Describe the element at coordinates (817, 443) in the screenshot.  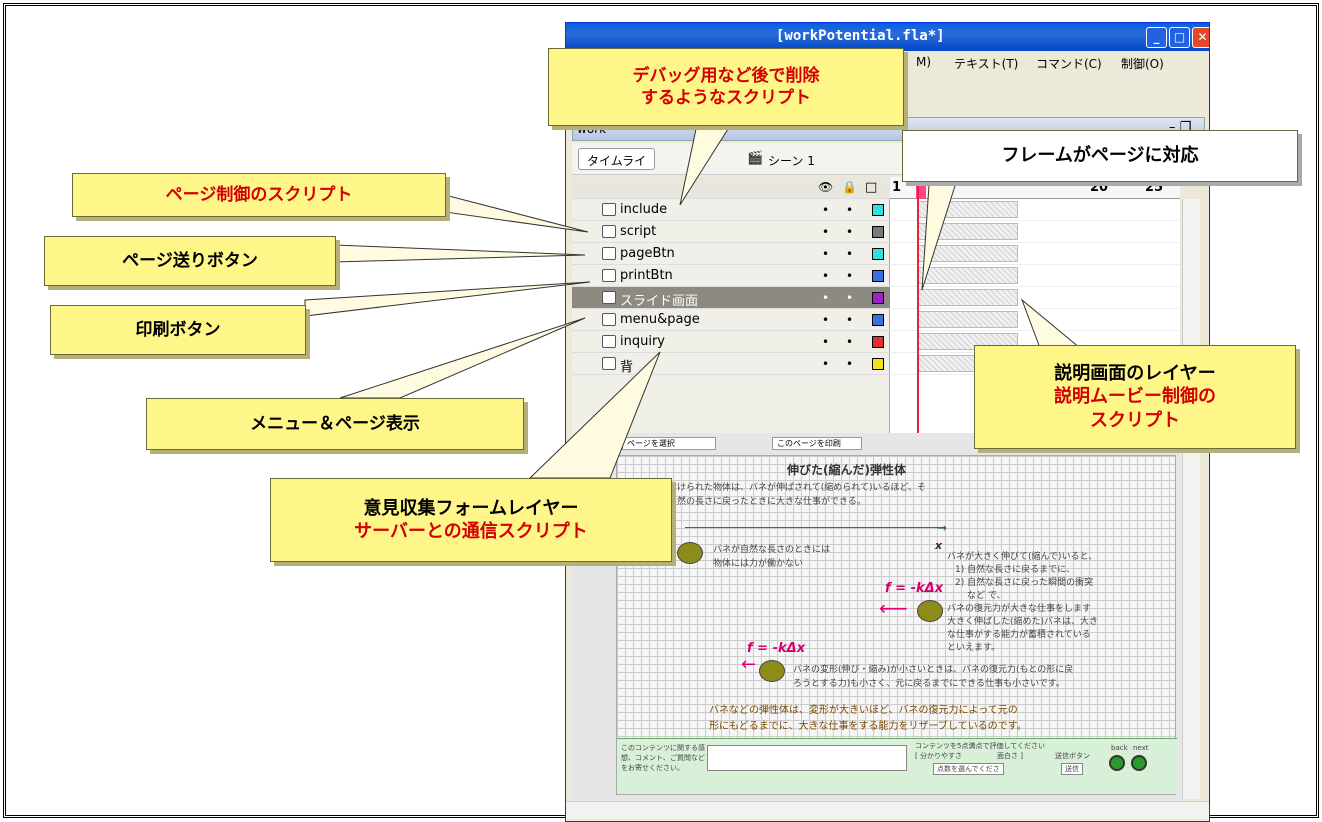
I see `print-button: このページを印刷` at that location.